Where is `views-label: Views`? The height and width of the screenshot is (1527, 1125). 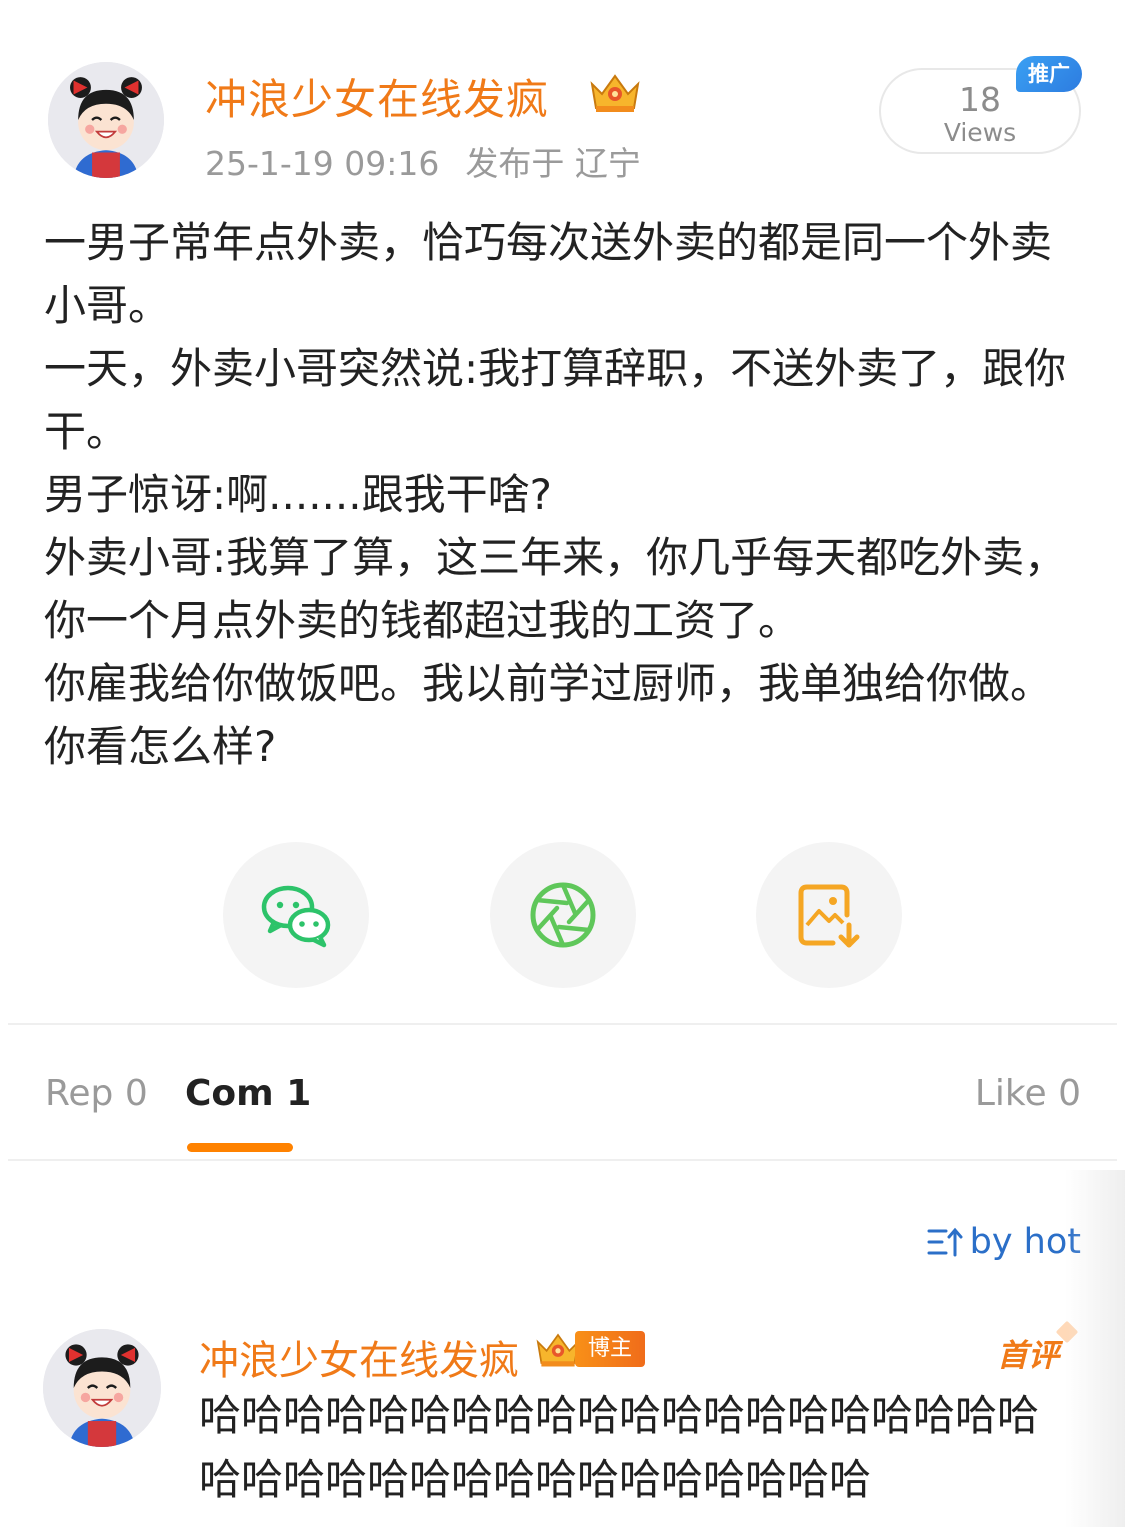
views-label: Views is located at coordinates (980, 132).